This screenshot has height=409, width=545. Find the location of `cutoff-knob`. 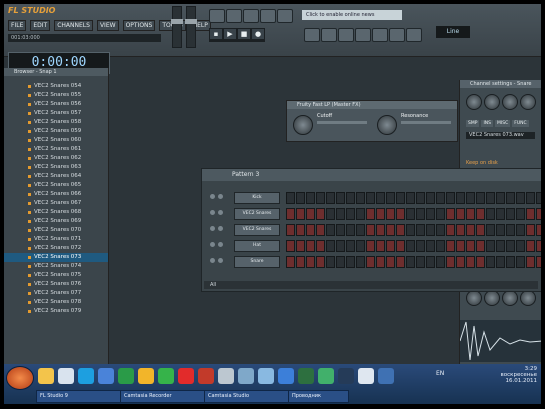

cutoff-knob is located at coordinates (303, 125).